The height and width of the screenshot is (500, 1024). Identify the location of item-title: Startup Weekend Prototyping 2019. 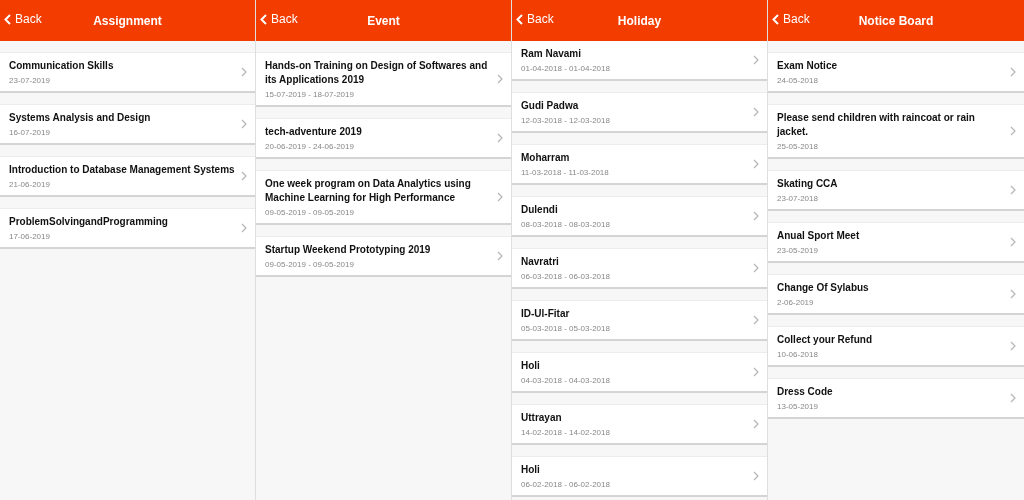
(348, 250).